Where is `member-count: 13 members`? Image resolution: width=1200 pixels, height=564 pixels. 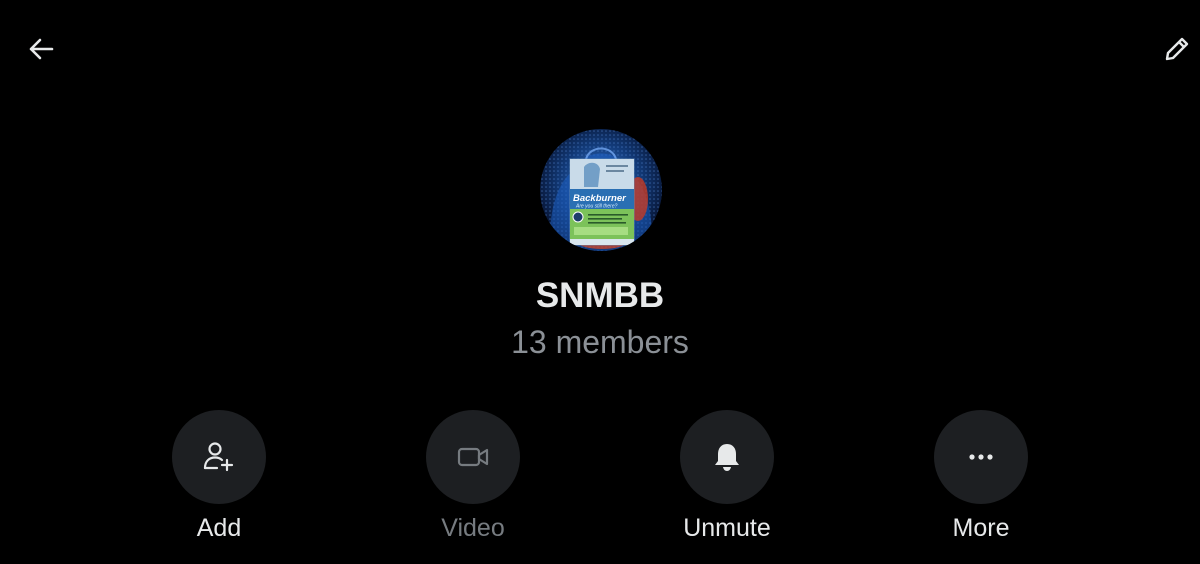 member-count: 13 members is located at coordinates (600, 342).